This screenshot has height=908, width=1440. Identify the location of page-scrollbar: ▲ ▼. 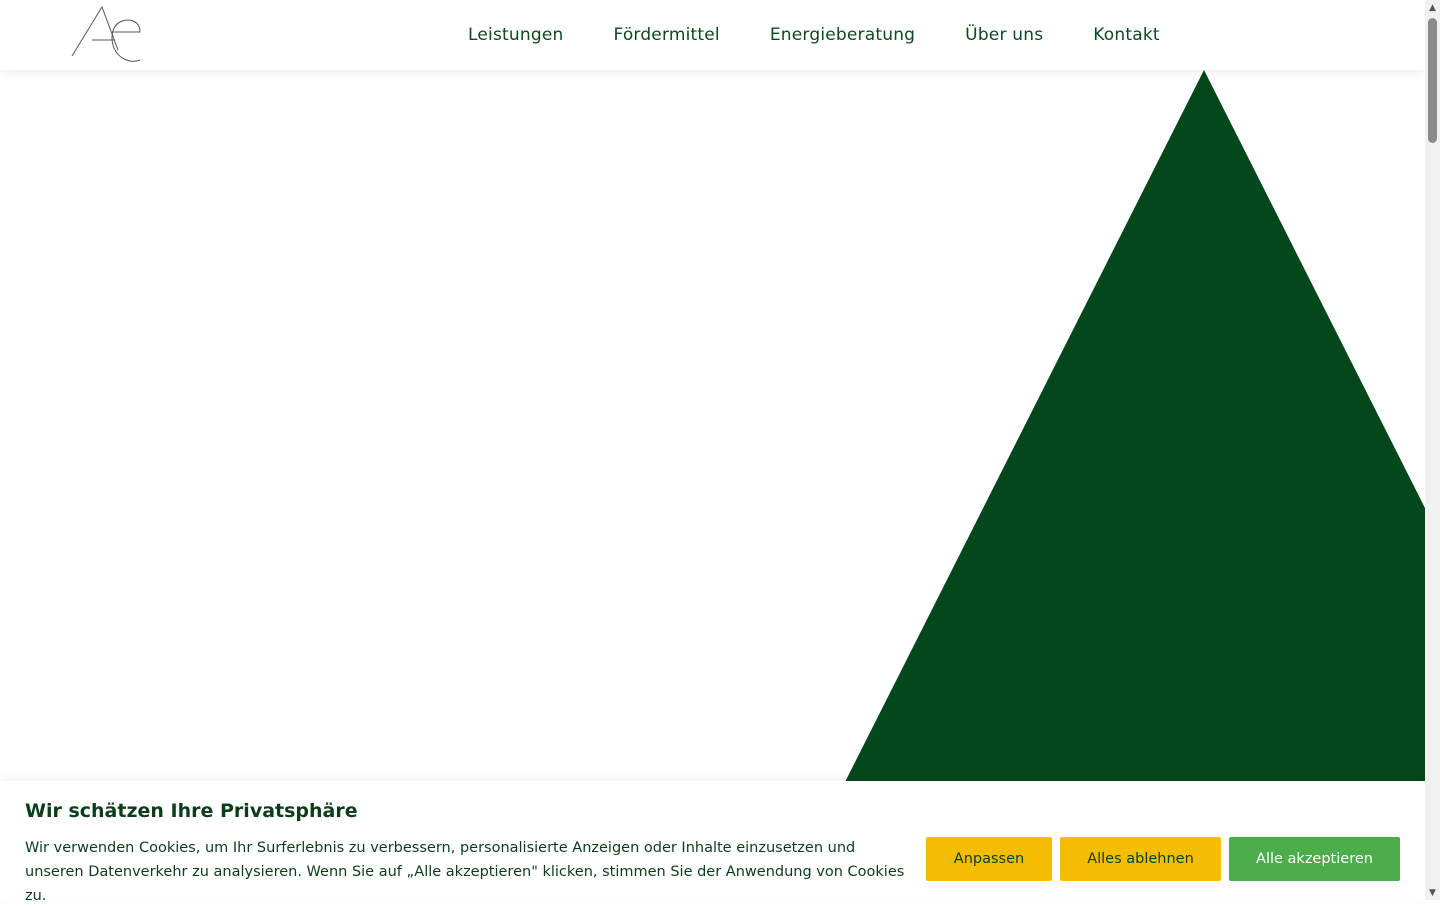
(1432, 450).